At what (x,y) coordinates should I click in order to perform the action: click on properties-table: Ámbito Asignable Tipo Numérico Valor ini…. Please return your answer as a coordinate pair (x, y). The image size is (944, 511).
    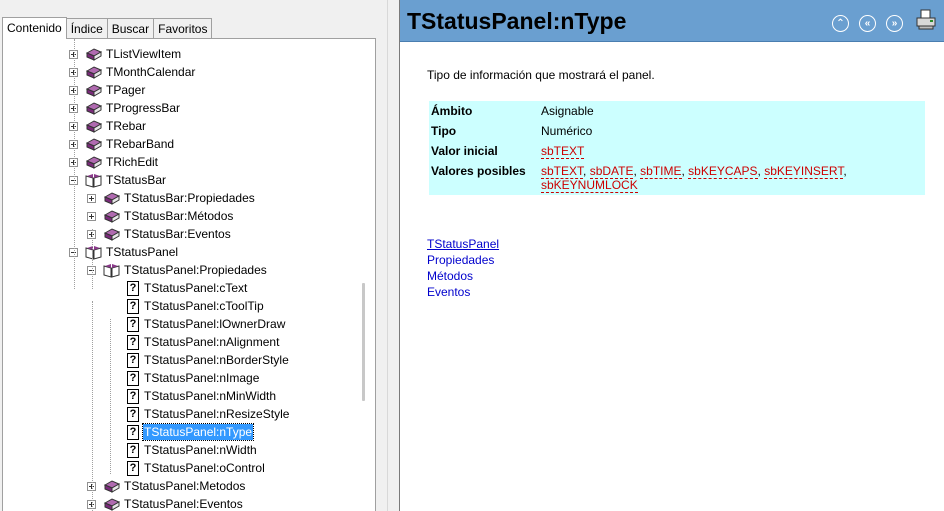
    Looking at the image, I should click on (677, 148).